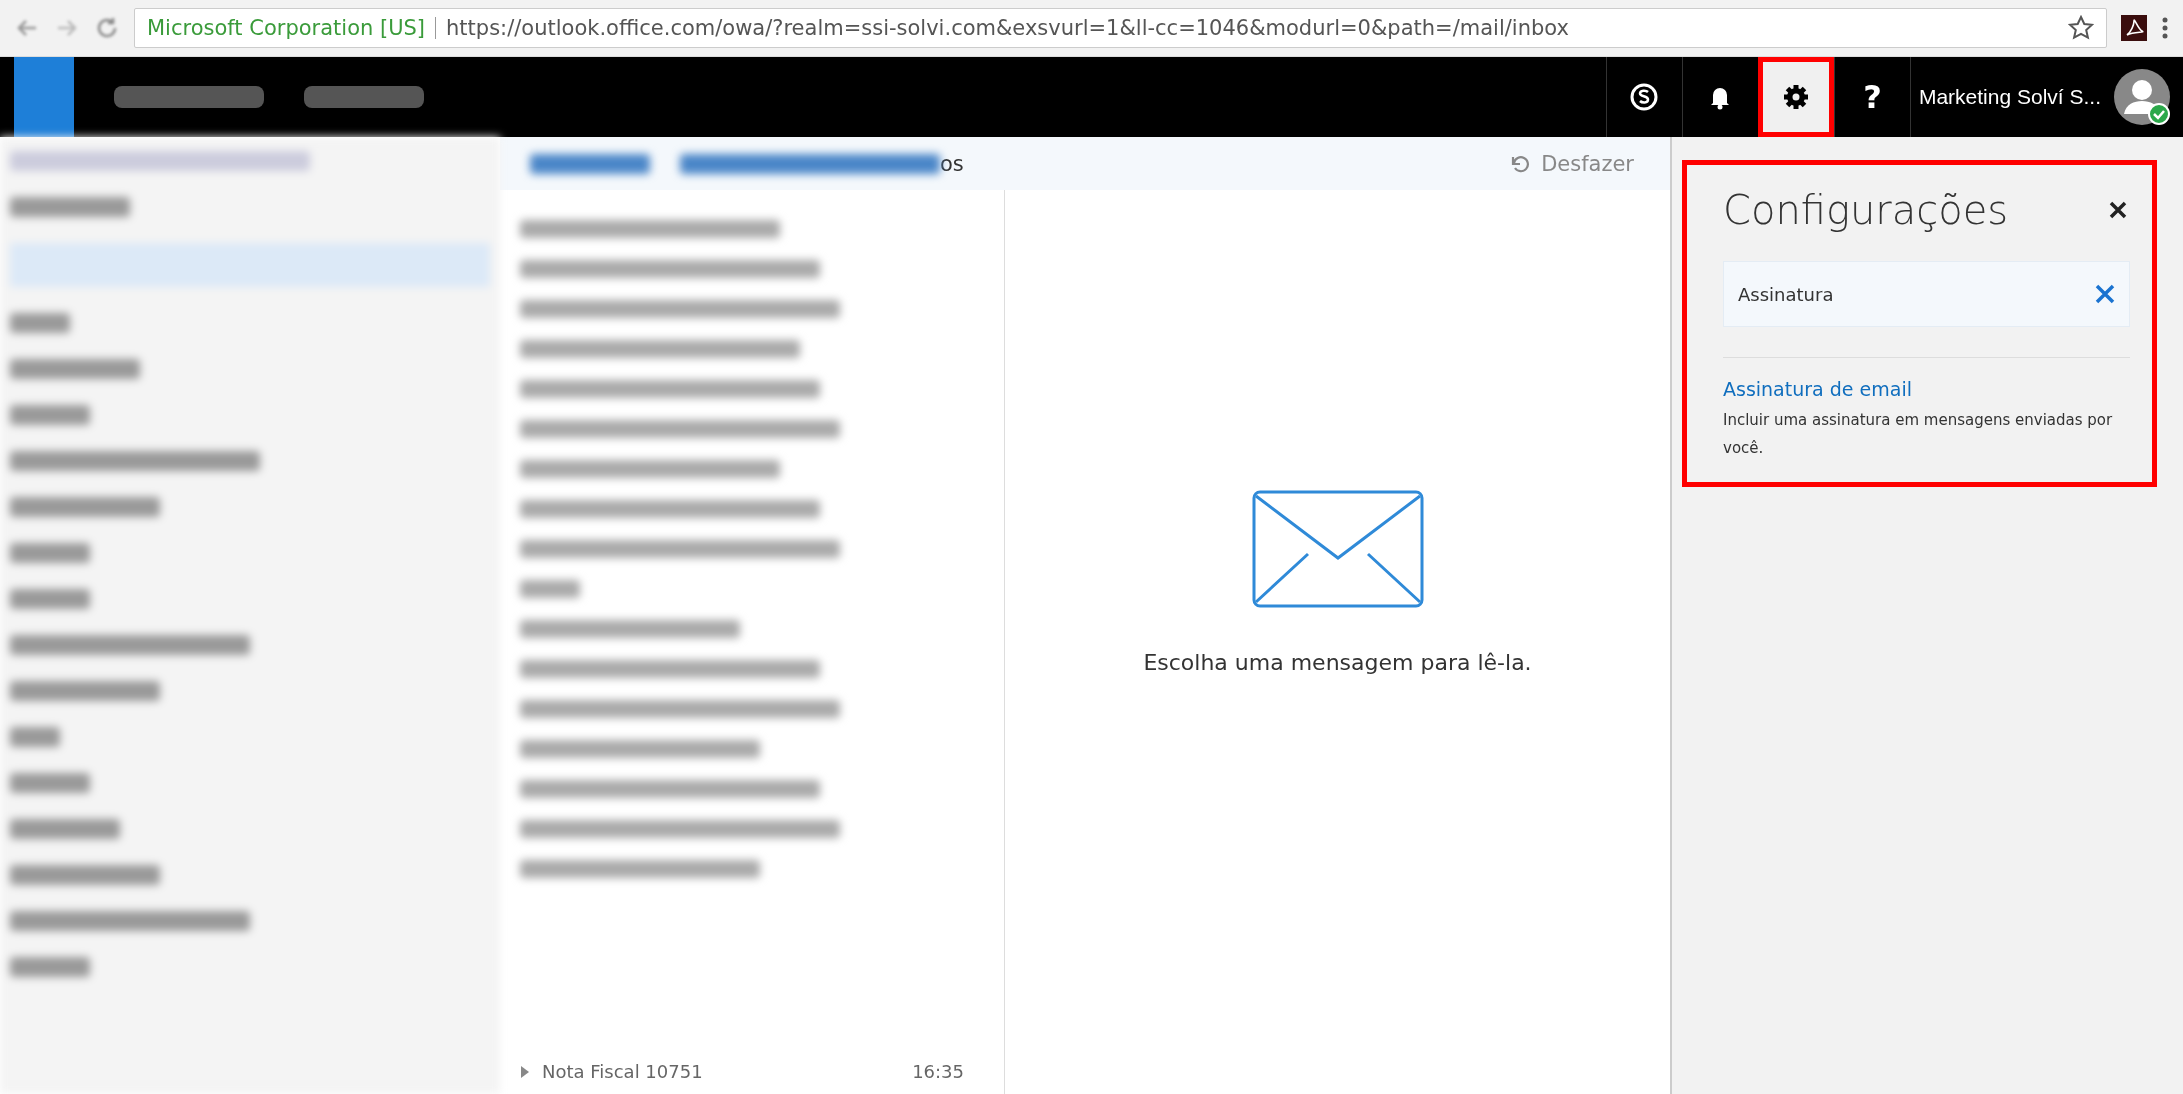  What do you see at coordinates (2165, 28) in the screenshot?
I see `menu-icon` at bounding box center [2165, 28].